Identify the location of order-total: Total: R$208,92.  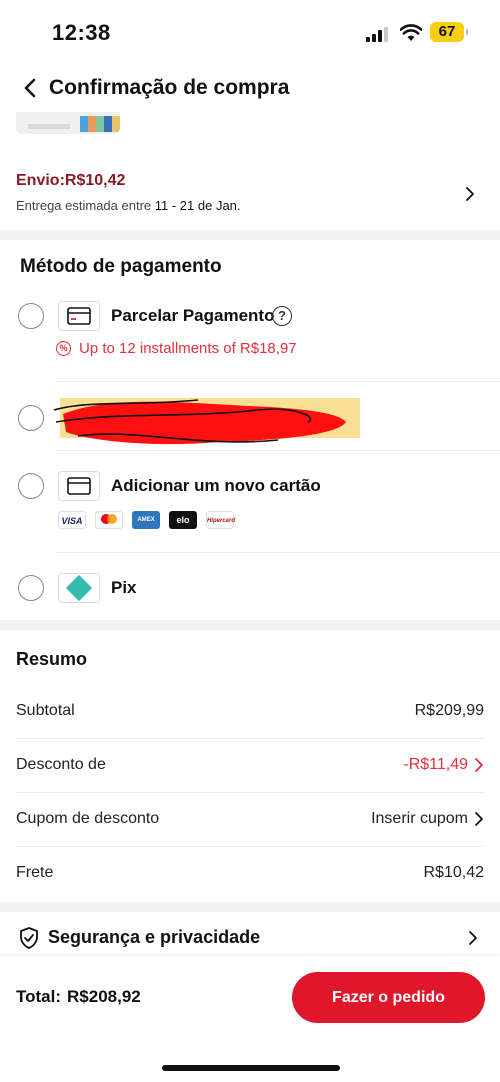
(78, 996).